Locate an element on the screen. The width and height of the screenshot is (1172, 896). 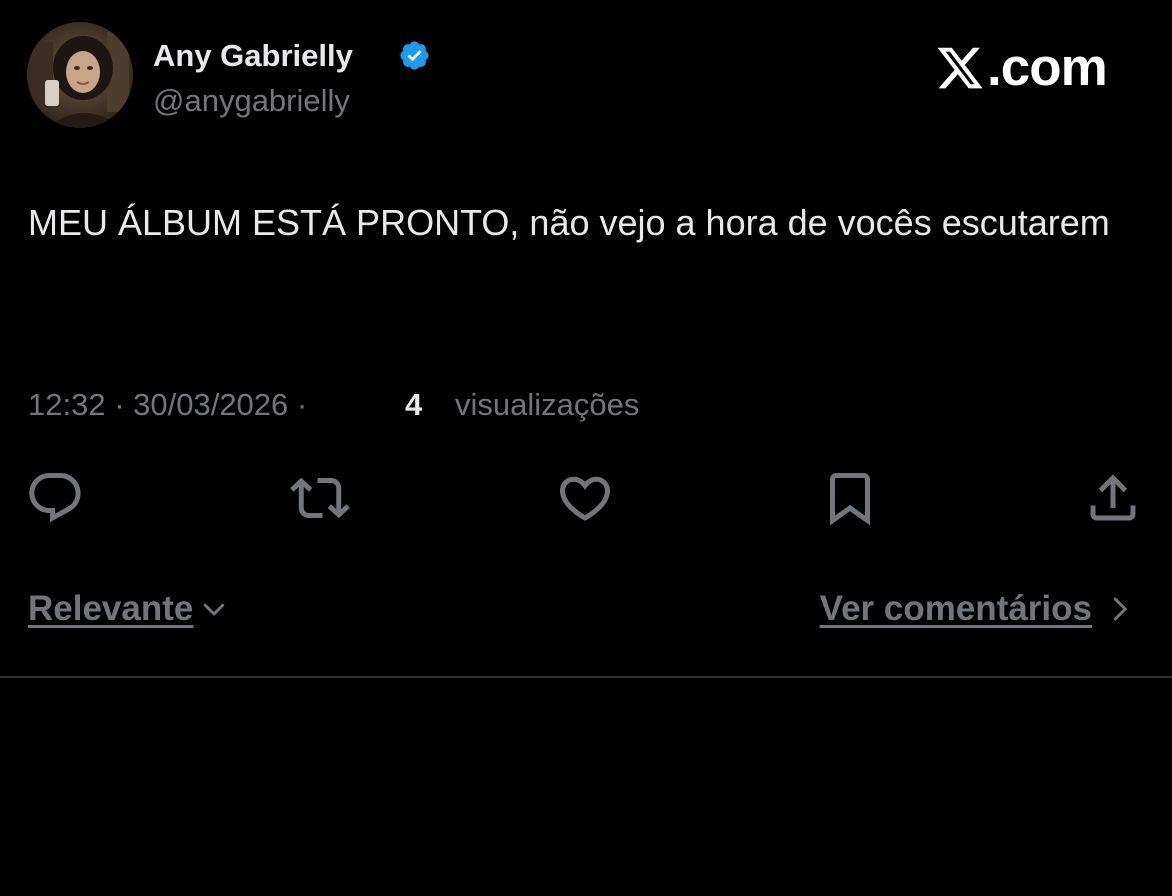
divider is located at coordinates (586, 677).